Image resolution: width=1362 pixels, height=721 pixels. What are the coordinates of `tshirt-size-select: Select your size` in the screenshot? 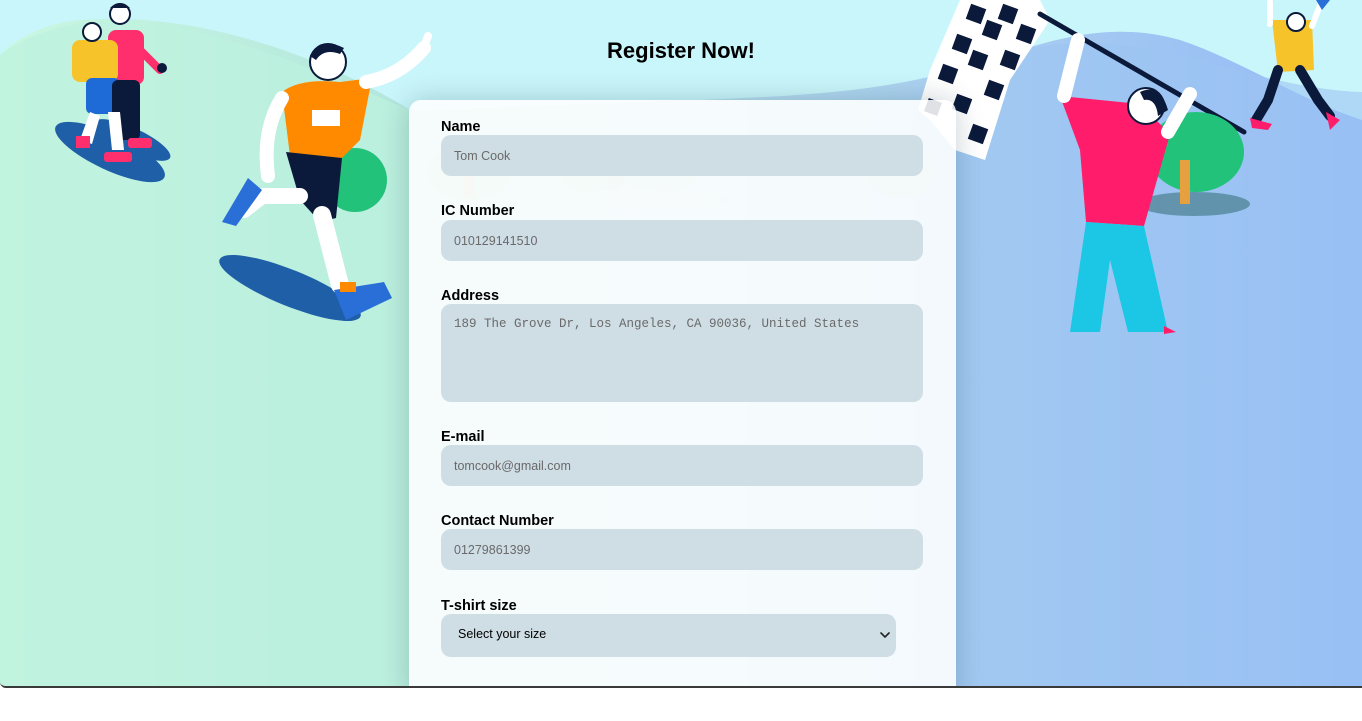 It's located at (668, 635).